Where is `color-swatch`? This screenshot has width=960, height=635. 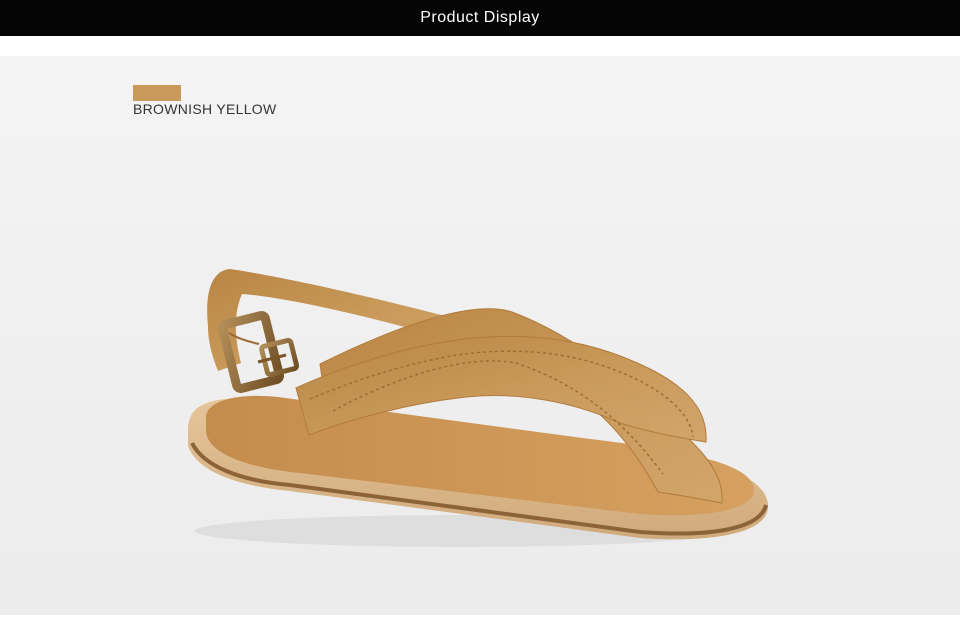
color-swatch is located at coordinates (157, 93).